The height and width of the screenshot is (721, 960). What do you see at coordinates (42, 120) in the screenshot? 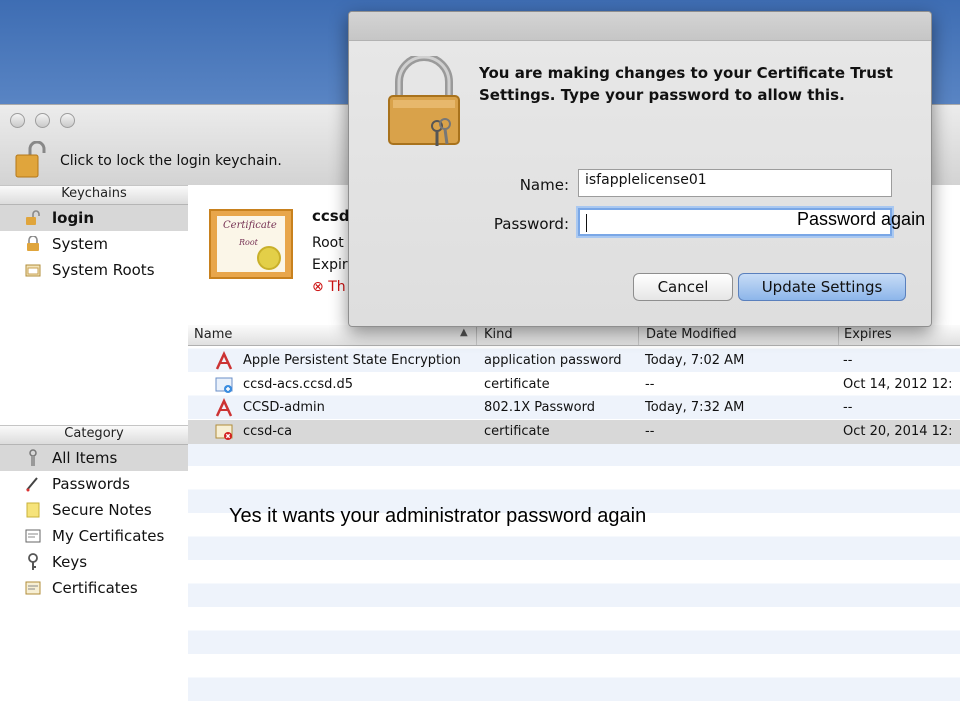
I see `minimize-window-button` at bounding box center [42, 120].